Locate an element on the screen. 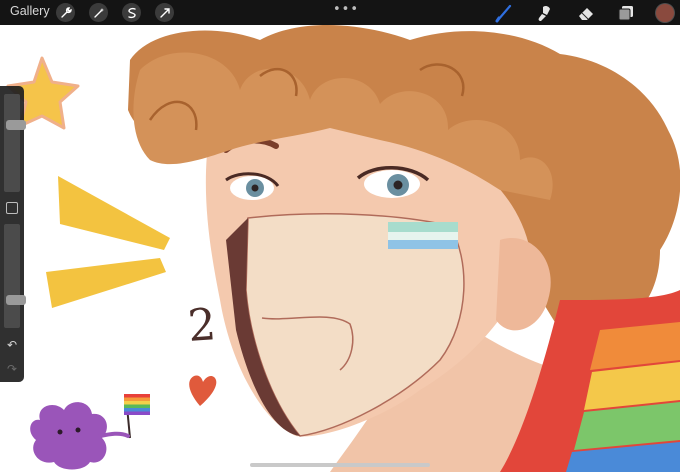 The height and width of the screenshot is (472, 680). transform-button is located at coordinates (164, 12).